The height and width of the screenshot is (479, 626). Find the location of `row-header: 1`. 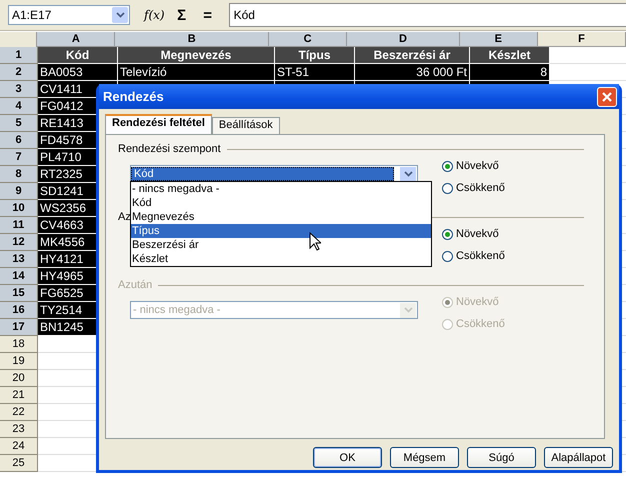

row-header: 1 is located at coordinates (19, 55).